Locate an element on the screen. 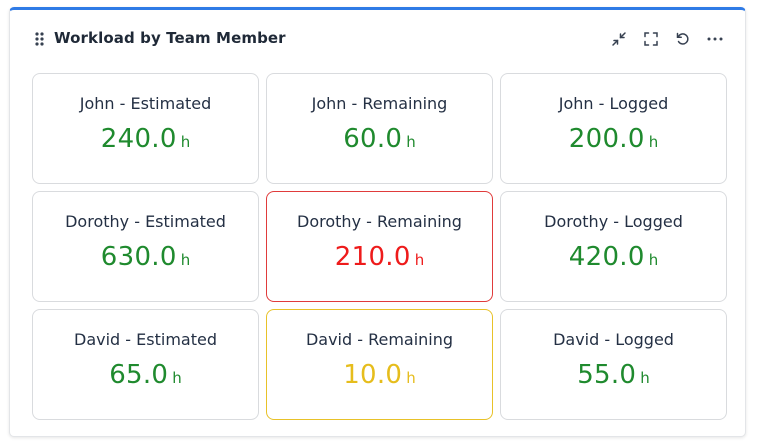 Image resolution: width=757 pixels, height=446 pixels. card-value: 55.0 h is located at coordinates (613, 375).